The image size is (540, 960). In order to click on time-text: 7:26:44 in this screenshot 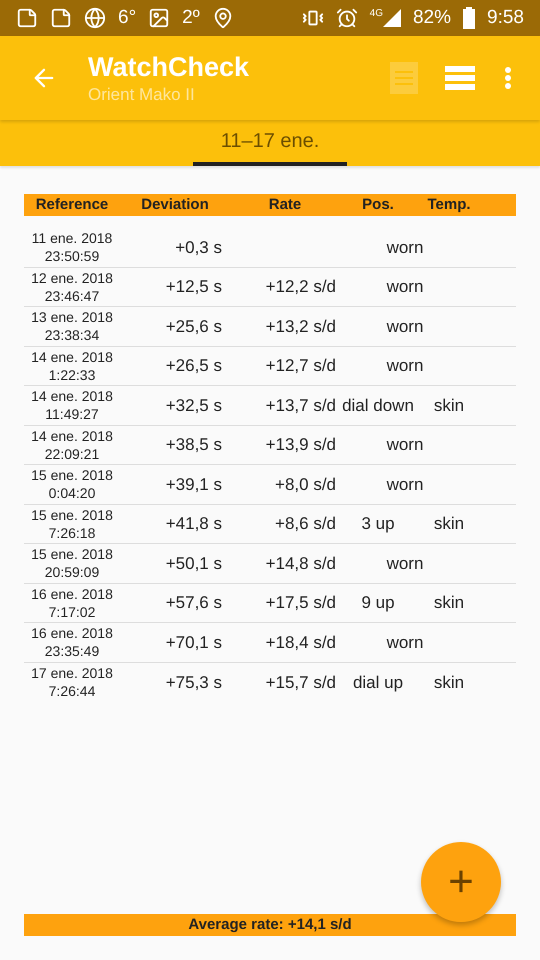, I will do `click(72, 691)`.